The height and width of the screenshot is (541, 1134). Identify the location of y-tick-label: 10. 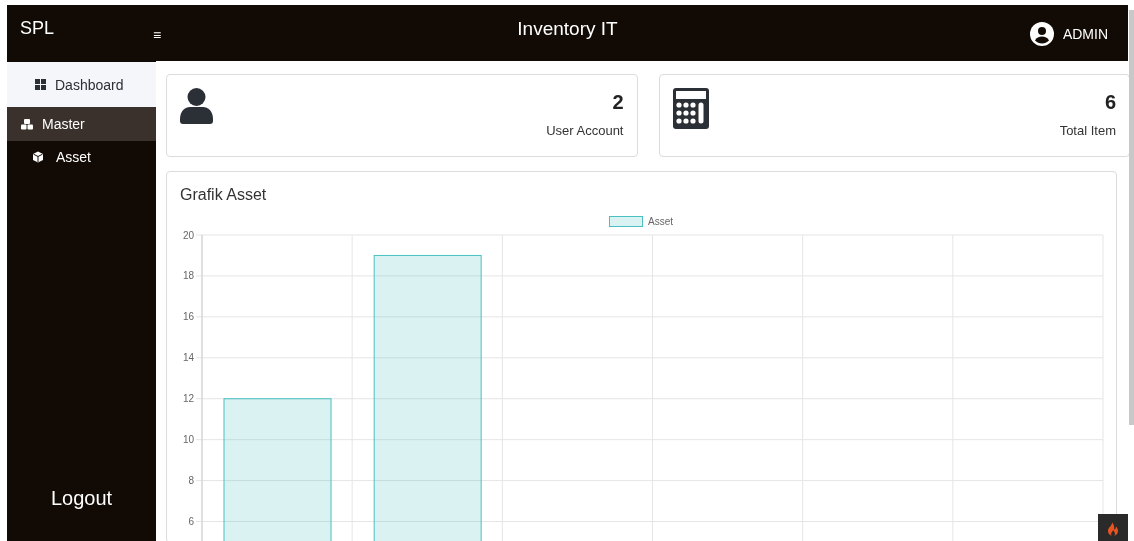
(188, 440).